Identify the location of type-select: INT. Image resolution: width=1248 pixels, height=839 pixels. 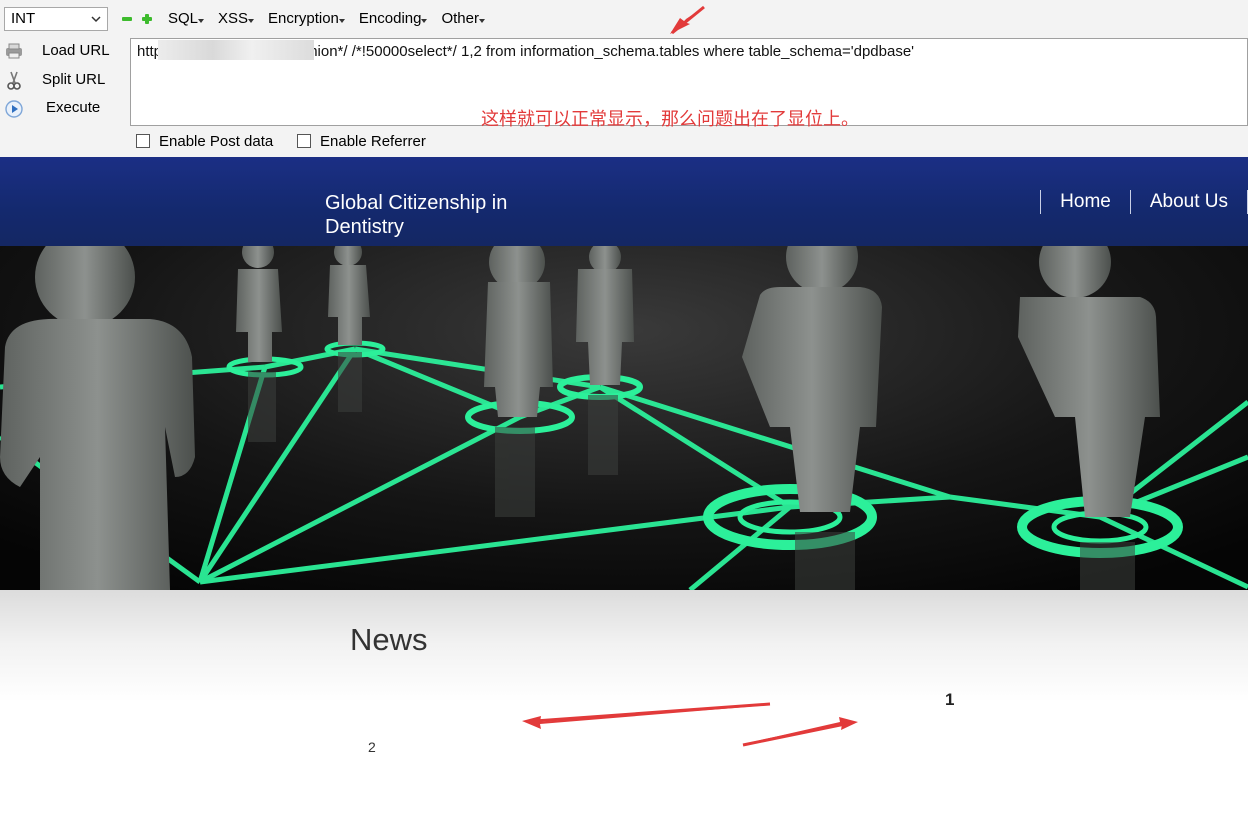
(56, 19).